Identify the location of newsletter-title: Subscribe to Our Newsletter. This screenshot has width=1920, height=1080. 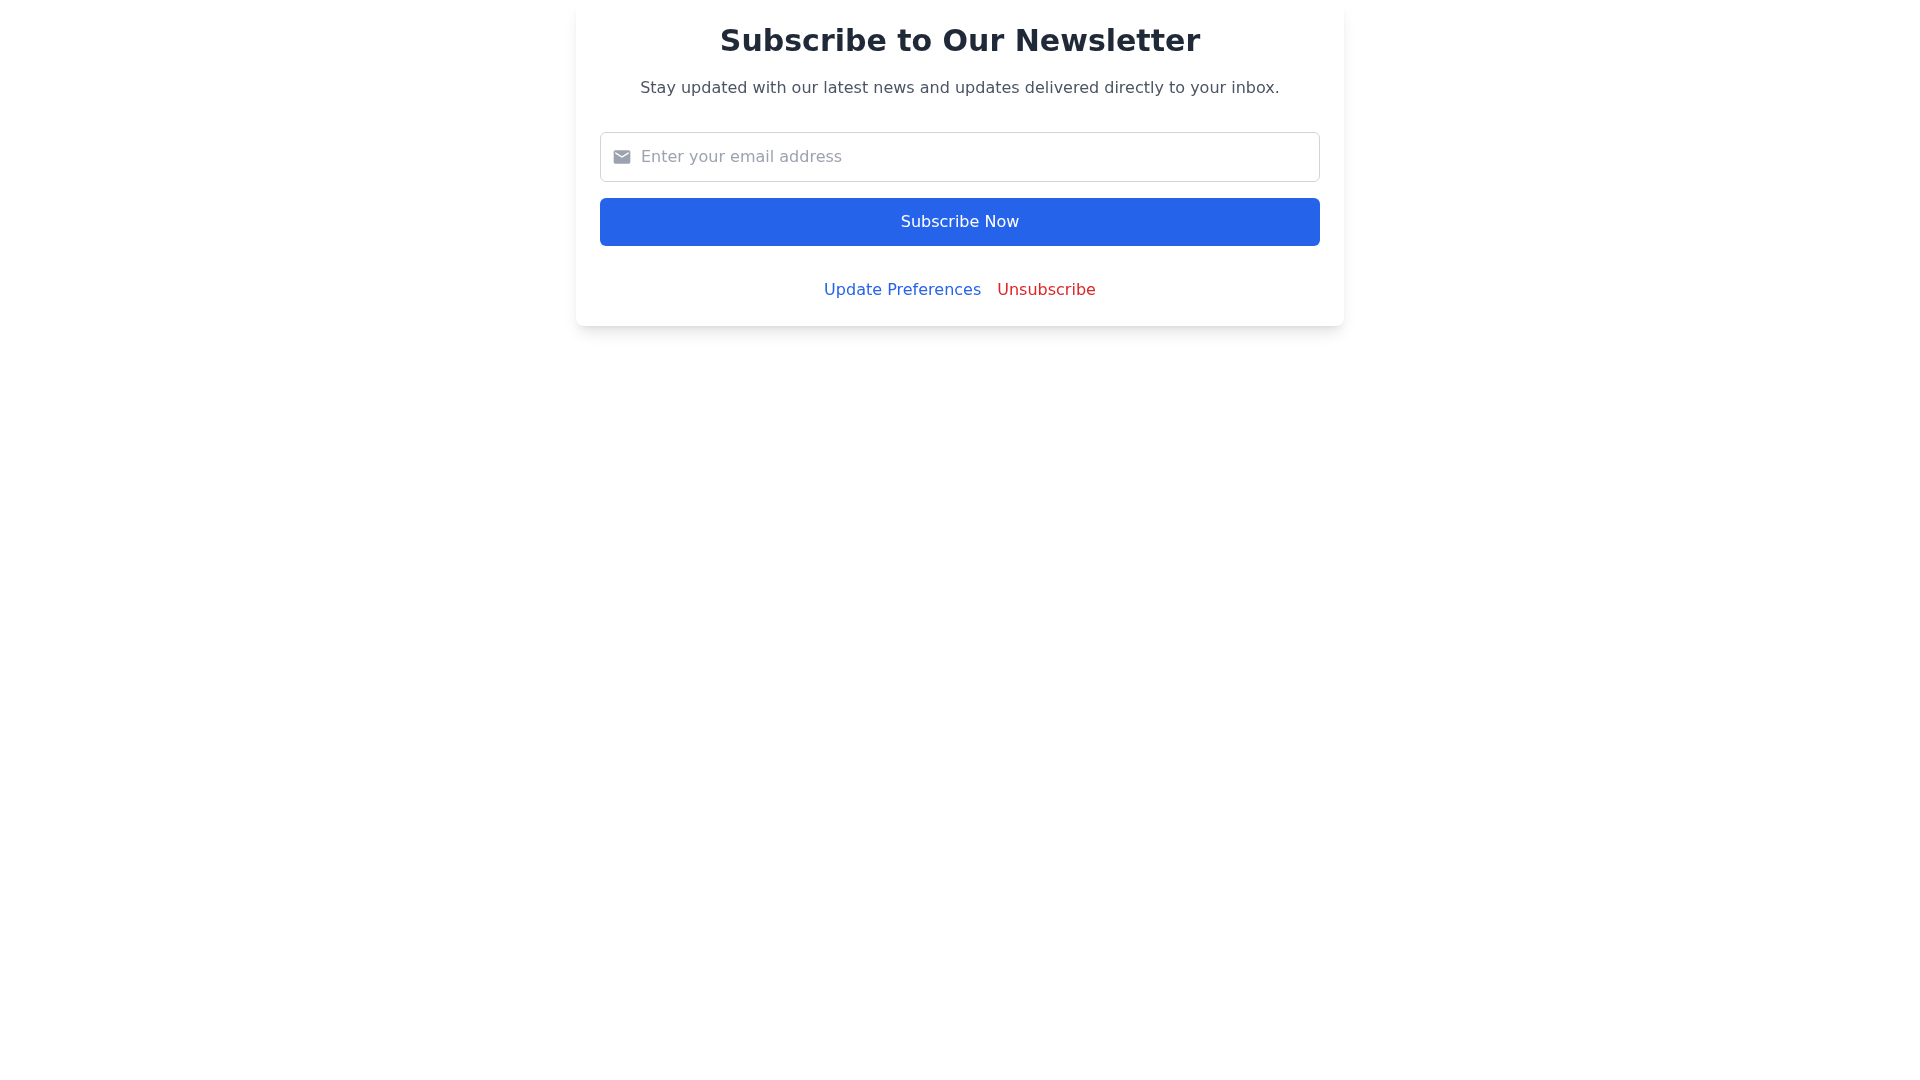
(960, 41).